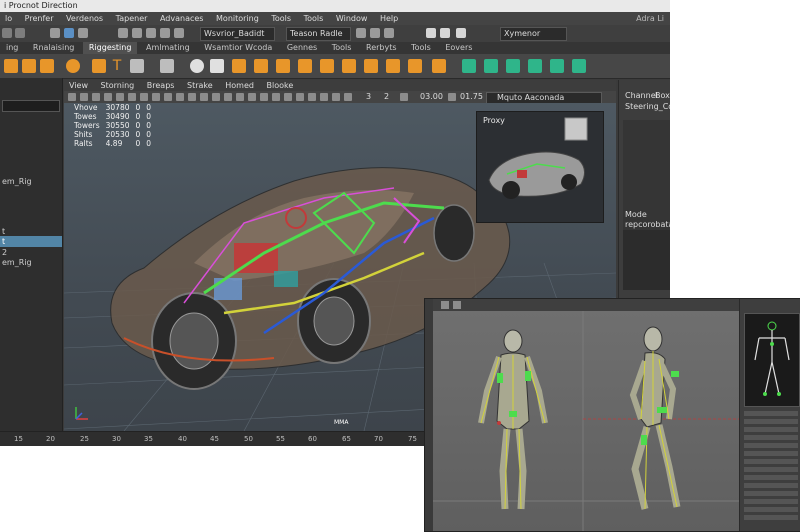 The width and height of the screenshot is (800, 532). I want to click on shelf-tab: Wsamtior Wcoda, so click(238, 48).